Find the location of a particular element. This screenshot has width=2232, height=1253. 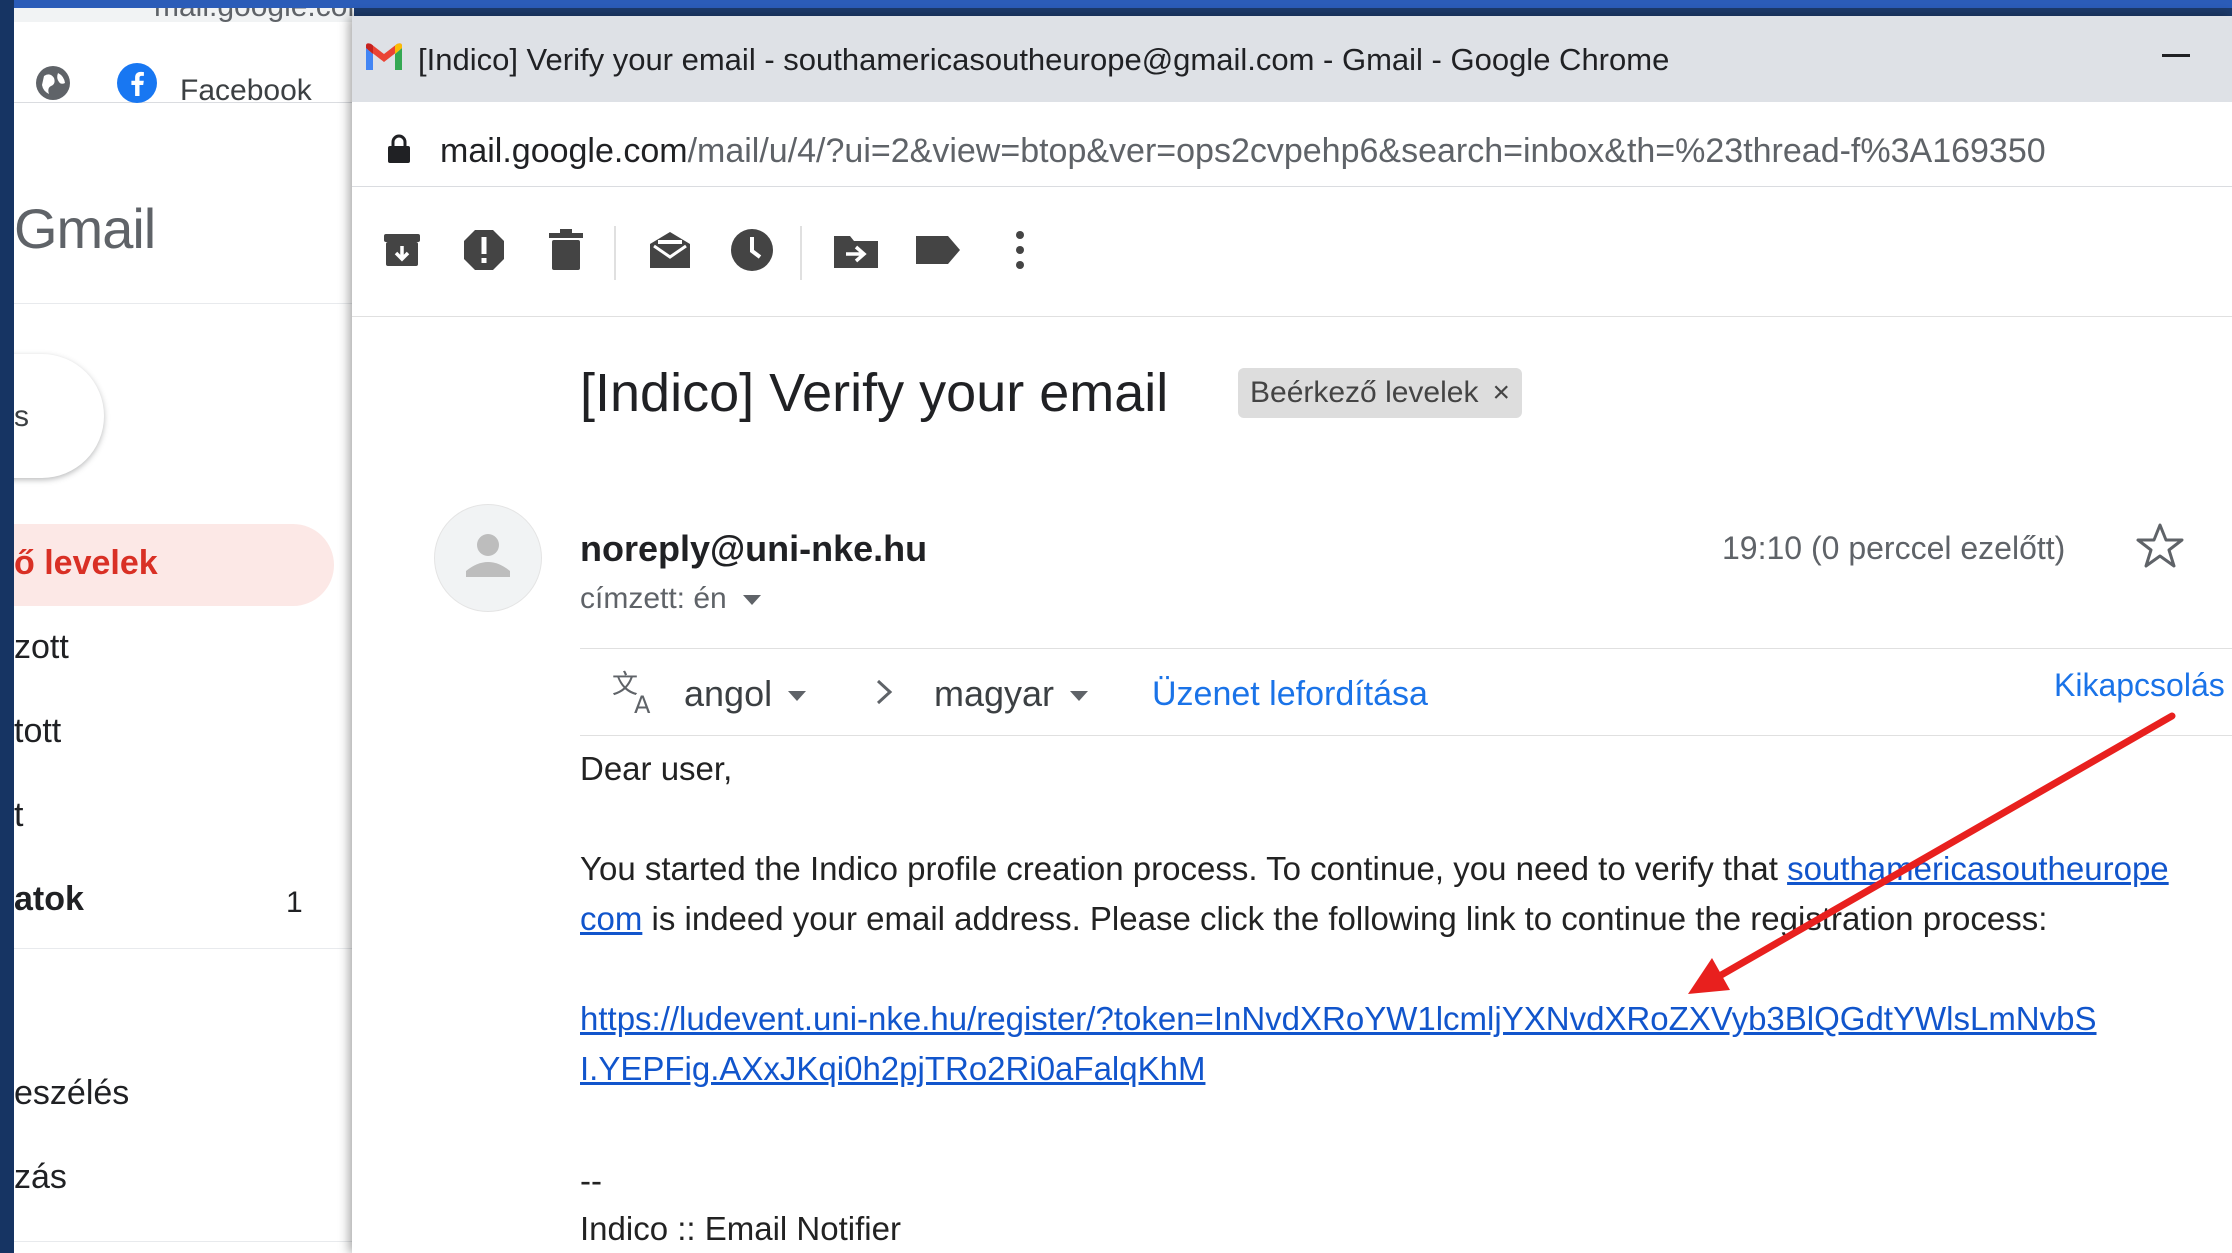

url-host: mail.google.com is located at coordinates (564, 151).